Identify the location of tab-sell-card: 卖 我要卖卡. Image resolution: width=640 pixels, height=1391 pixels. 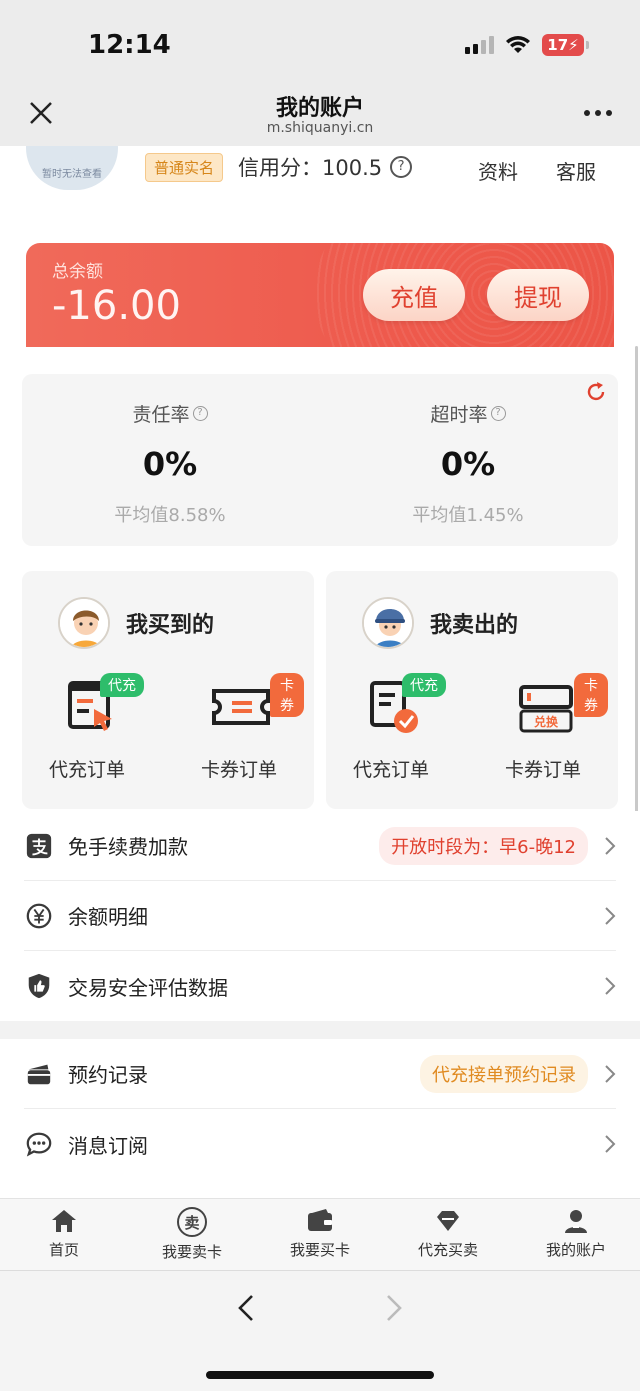
(192, 1234).